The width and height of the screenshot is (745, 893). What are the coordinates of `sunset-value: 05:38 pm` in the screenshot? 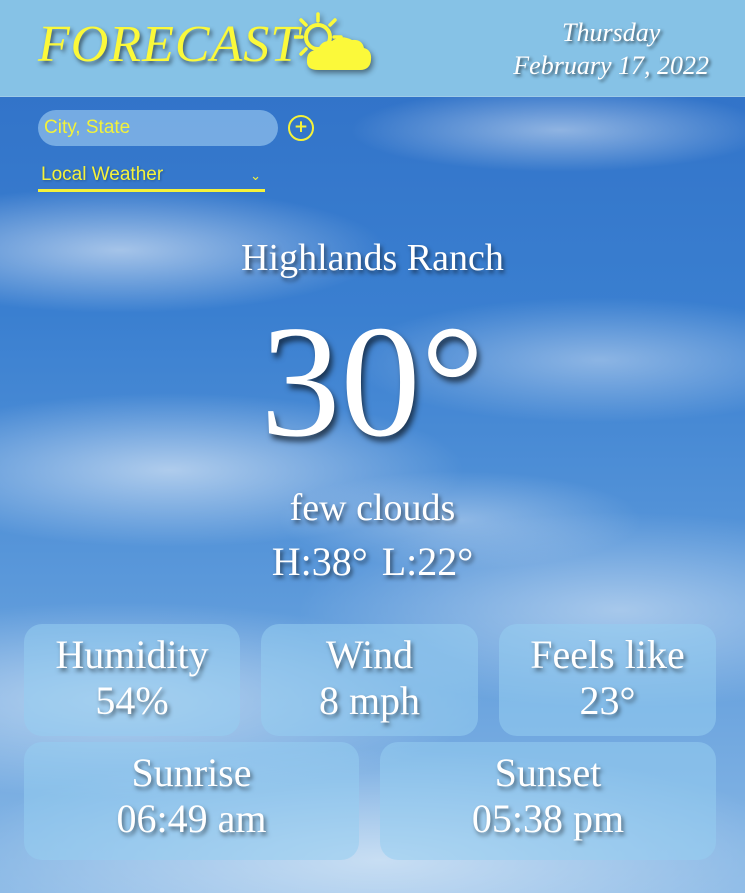 It's located at (548, 818).